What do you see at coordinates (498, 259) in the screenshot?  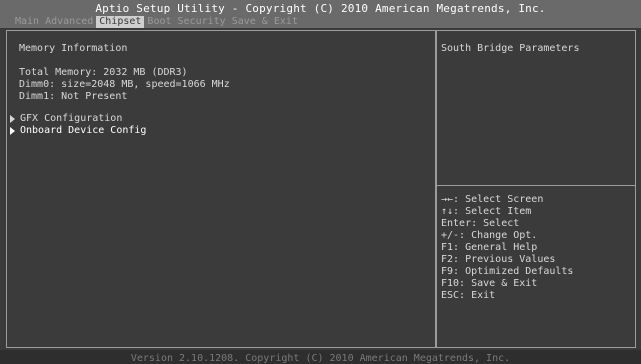 I see `key-help-previous-values: F2: Previous Values` at bounding box center [498, 259].